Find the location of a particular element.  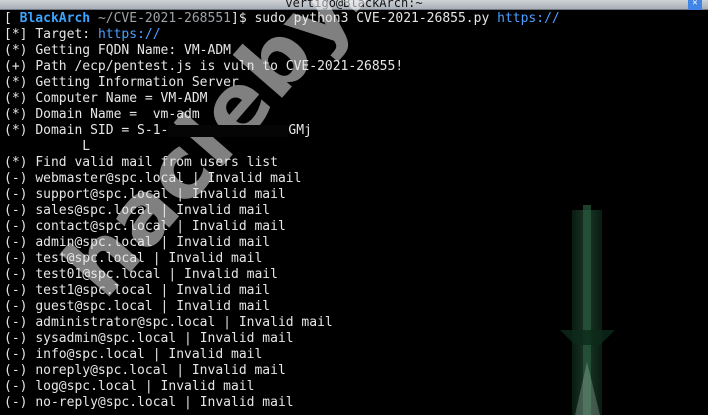

prompt-host: BlackArch is located at coordinates (55, 18).